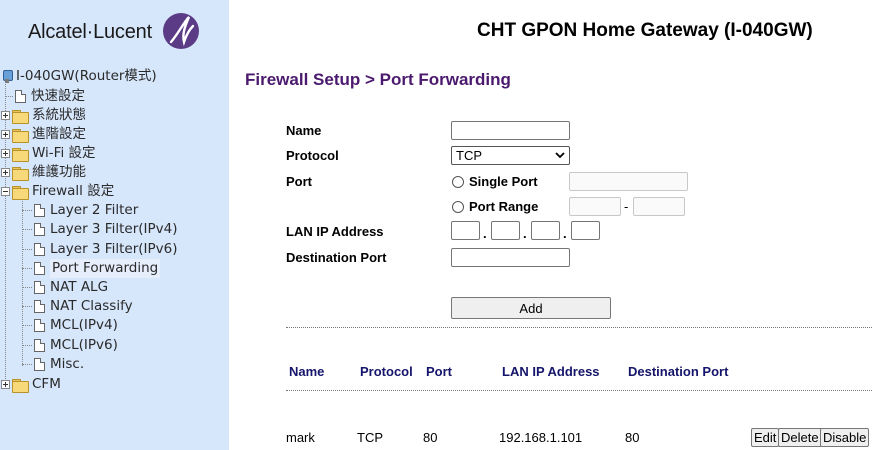 The image size is (872, 450). What do you see at coordinates (678, 371) in the screenshot?
I see `column-header-destination-port: Destination Port` at bounding box center [678, 371].